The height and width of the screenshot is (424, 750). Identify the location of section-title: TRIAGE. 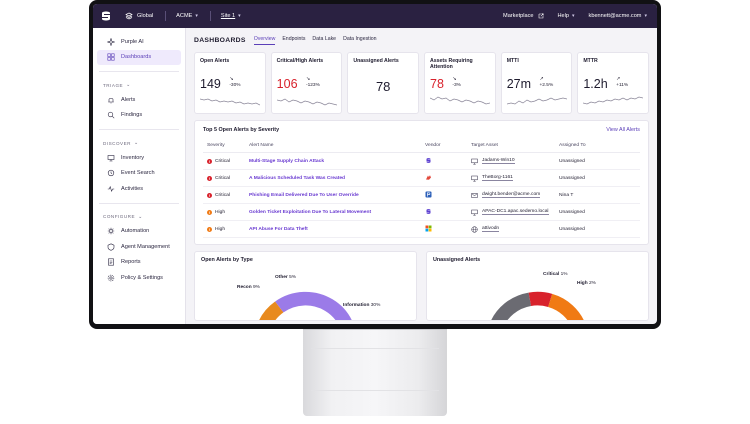
(113, 85).